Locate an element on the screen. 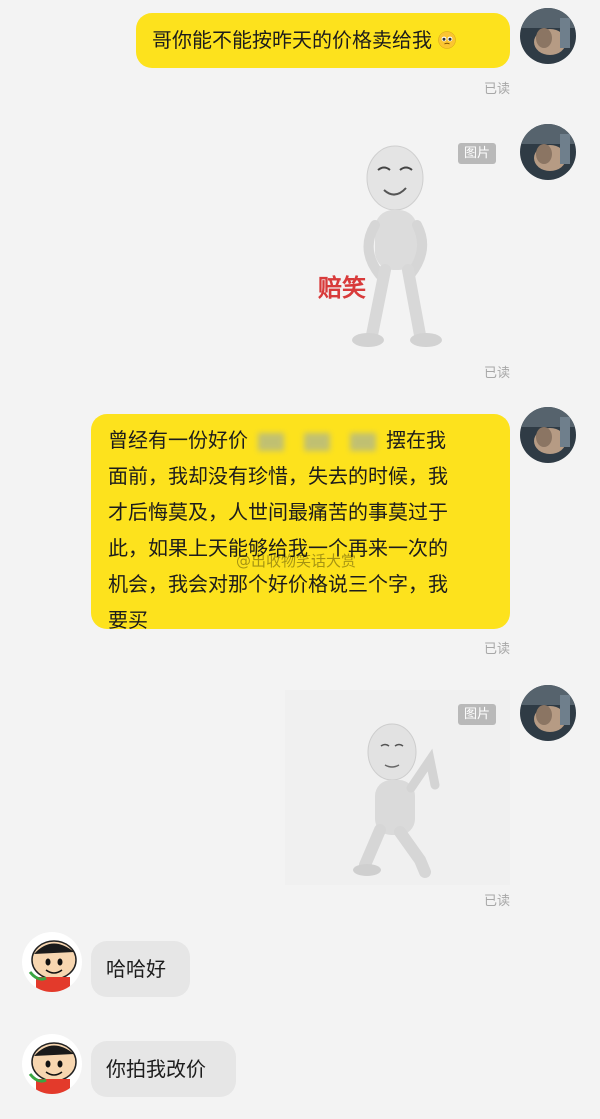 Image resolution: width=600 pixels, height=1119 pixels. message-line: 机会，我会对那个好价格说三个字，我 is located at coordinates (278, 584).